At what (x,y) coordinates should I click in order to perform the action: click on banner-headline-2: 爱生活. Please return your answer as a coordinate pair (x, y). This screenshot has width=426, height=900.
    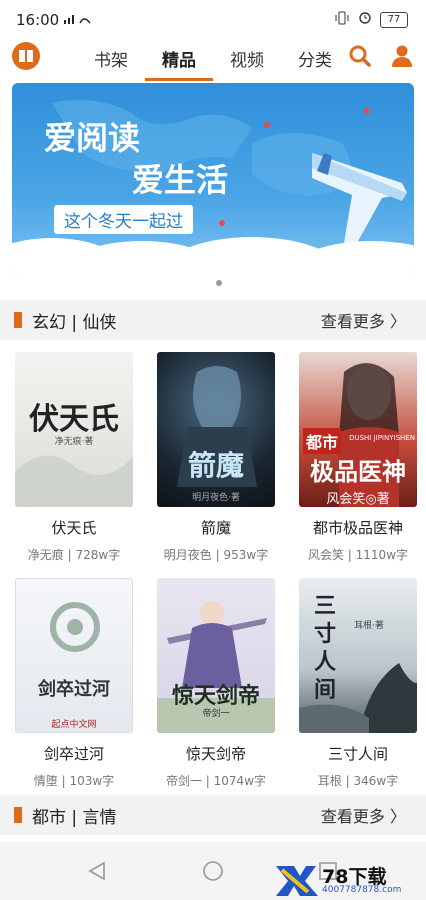
    Looking at the image, I should click on (180, 180).